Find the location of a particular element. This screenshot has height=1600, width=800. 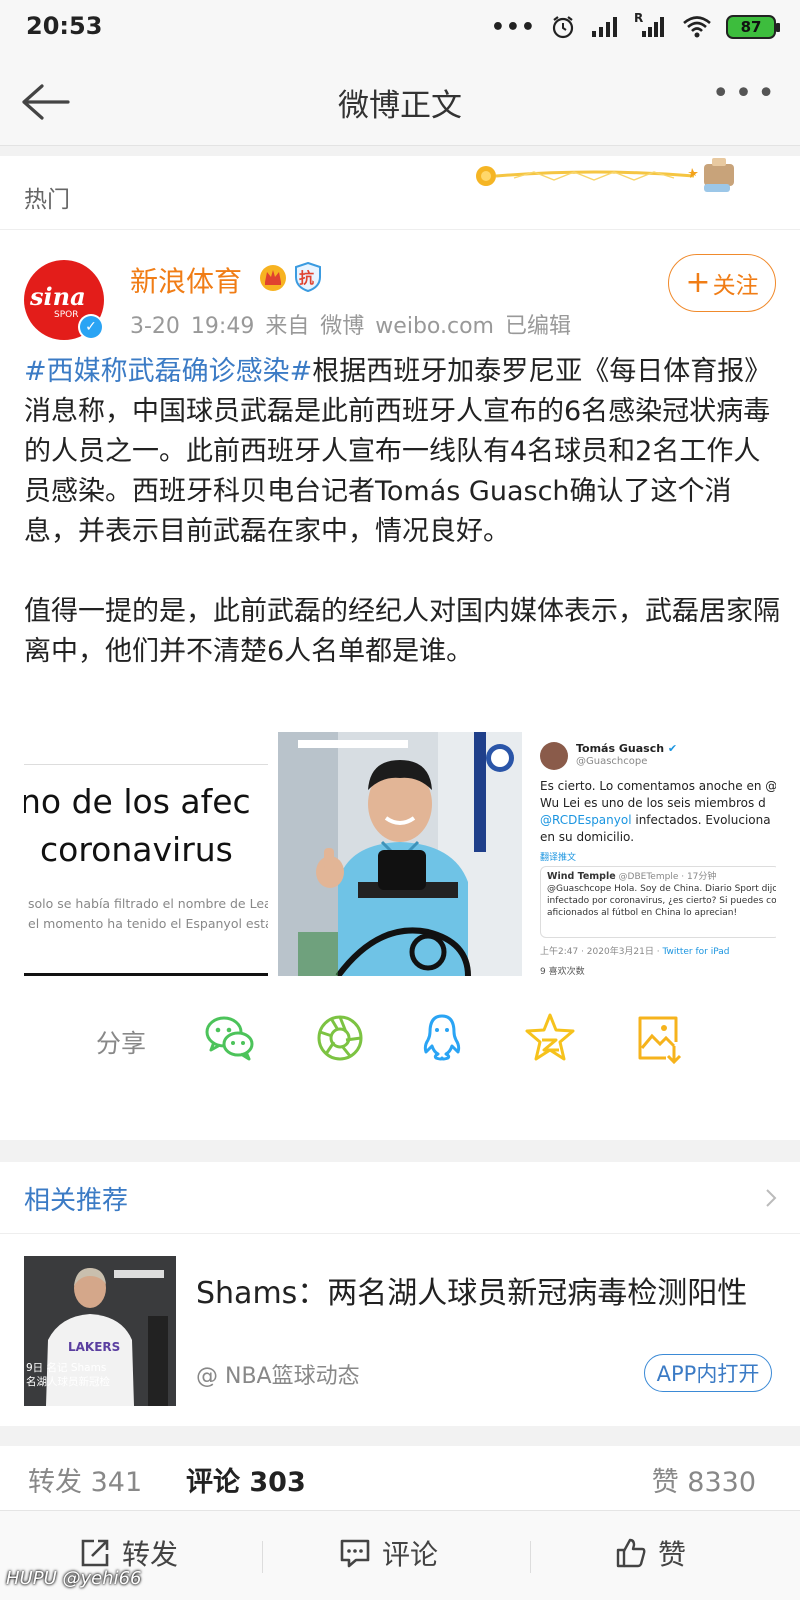

thumbs-up-icon is located at coordinates (631, 1553).